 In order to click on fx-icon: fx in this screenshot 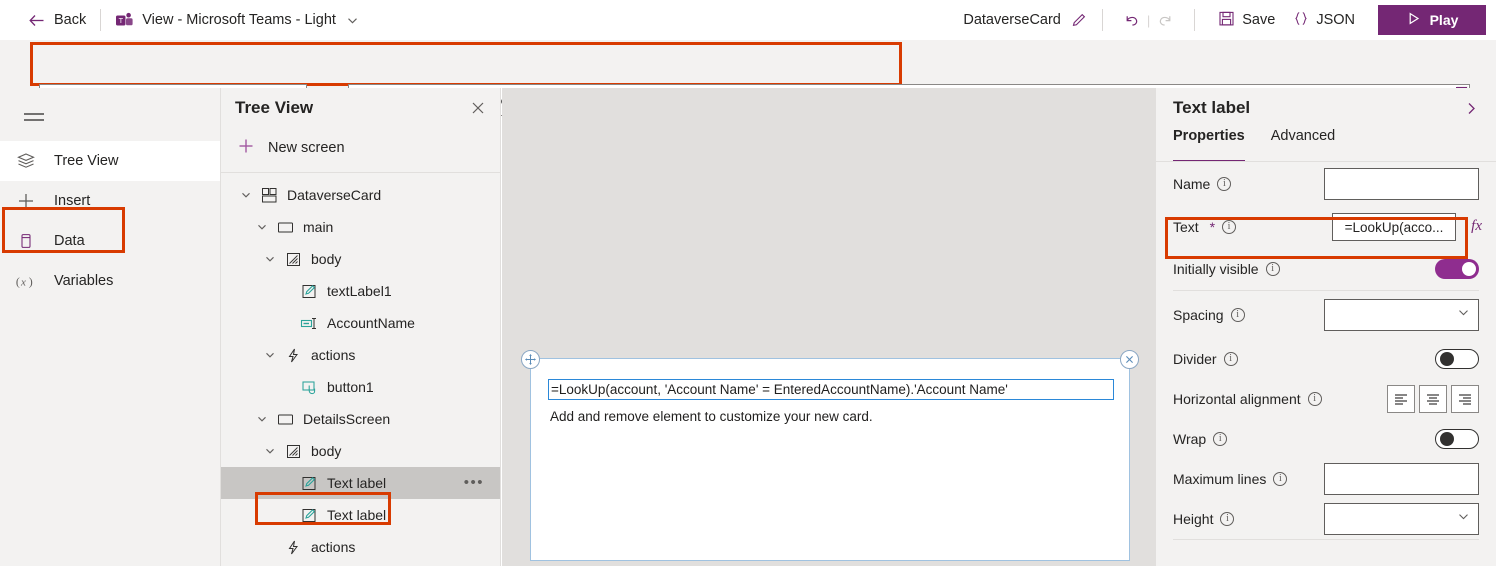, I will do `click(1476, 226)`.